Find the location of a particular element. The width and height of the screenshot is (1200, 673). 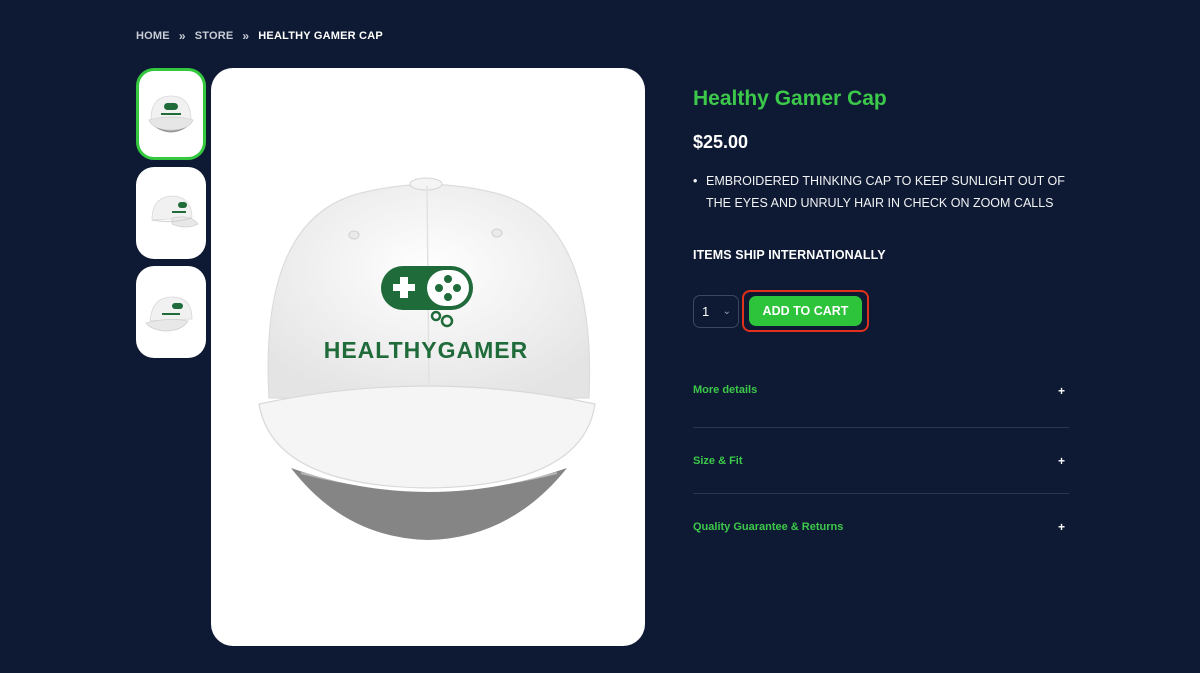

thumbnail-front is located at coordinates (171, 114).